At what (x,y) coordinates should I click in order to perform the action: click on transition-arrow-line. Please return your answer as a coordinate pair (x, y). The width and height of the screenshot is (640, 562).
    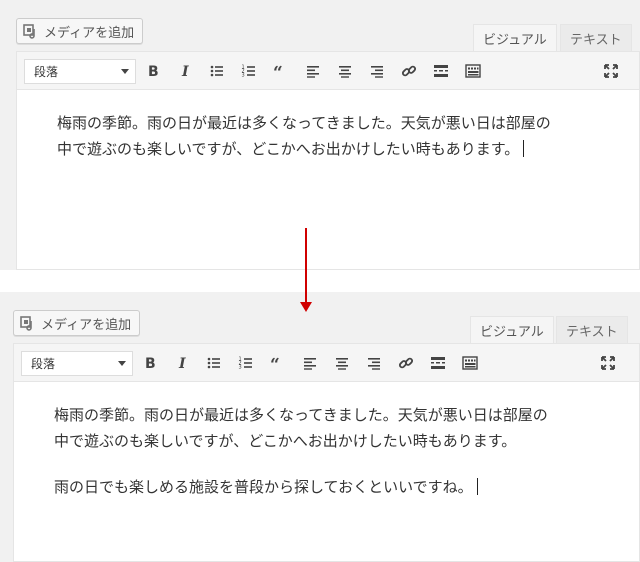
    Looking at the image, I should click on (306, 266).